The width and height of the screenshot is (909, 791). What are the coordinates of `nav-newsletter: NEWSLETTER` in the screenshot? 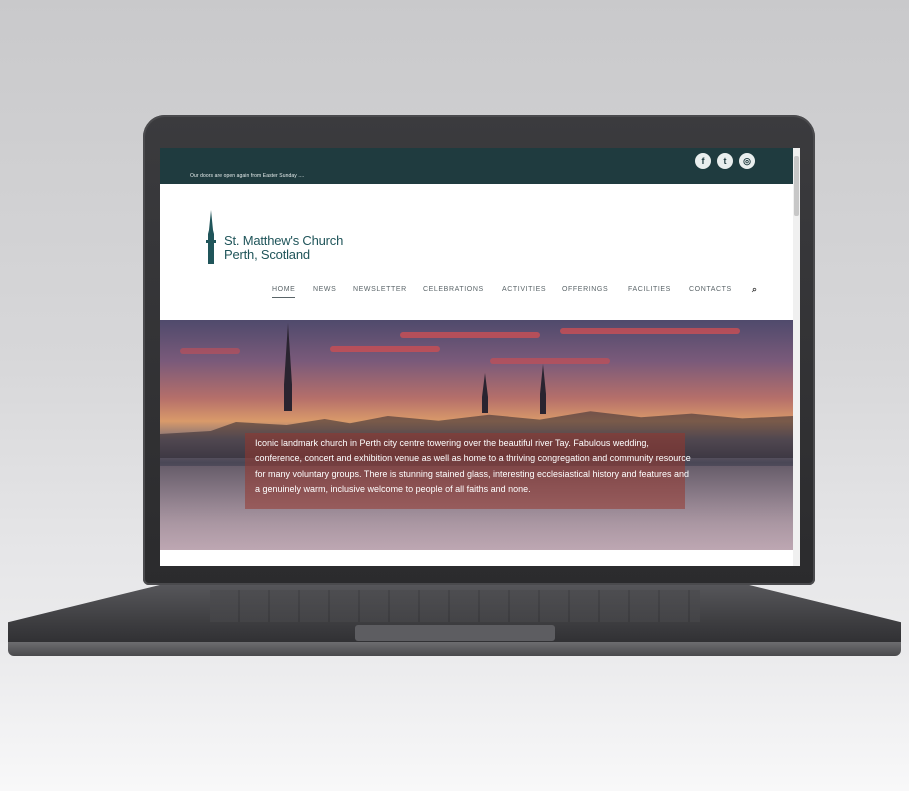 It's located at (380, 289).